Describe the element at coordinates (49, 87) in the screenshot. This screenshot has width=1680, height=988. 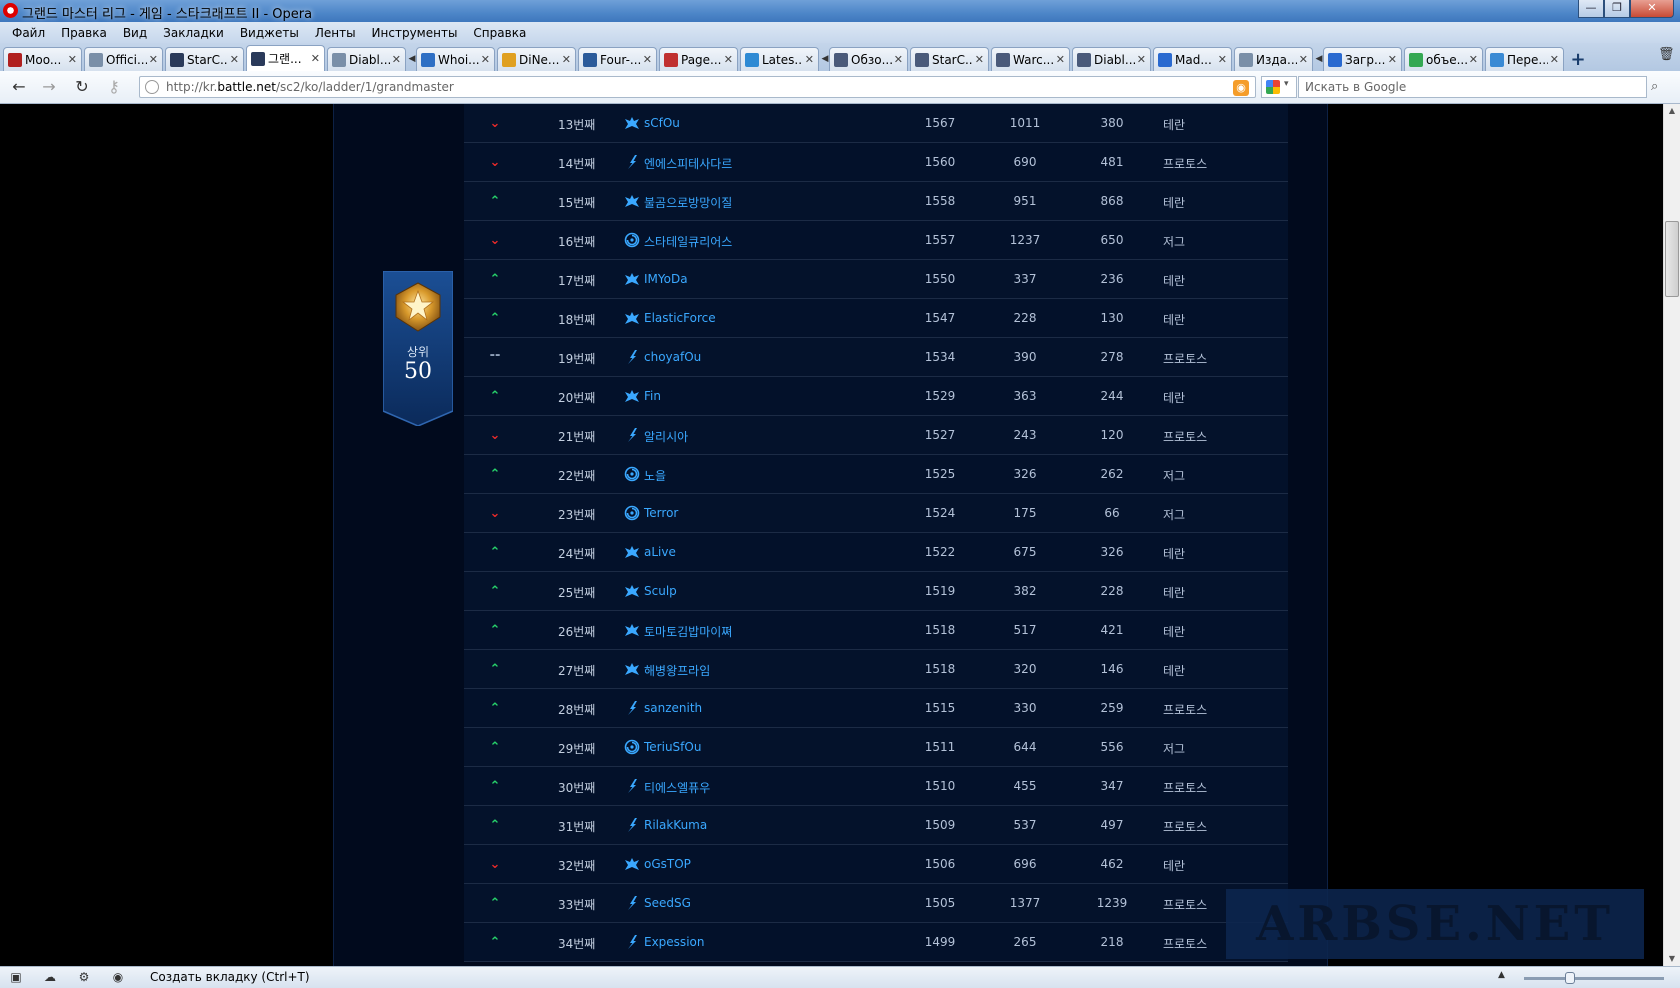
I see `forward-button: →` at that location.